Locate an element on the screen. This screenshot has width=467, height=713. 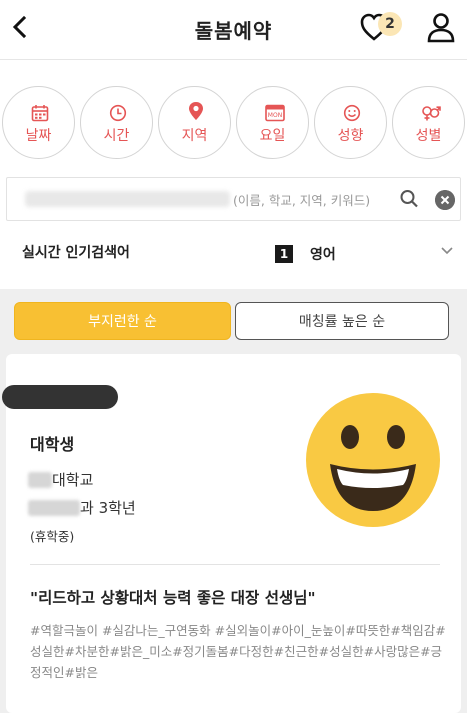
filter-label: 성향 is located at coordinates (350, 136).